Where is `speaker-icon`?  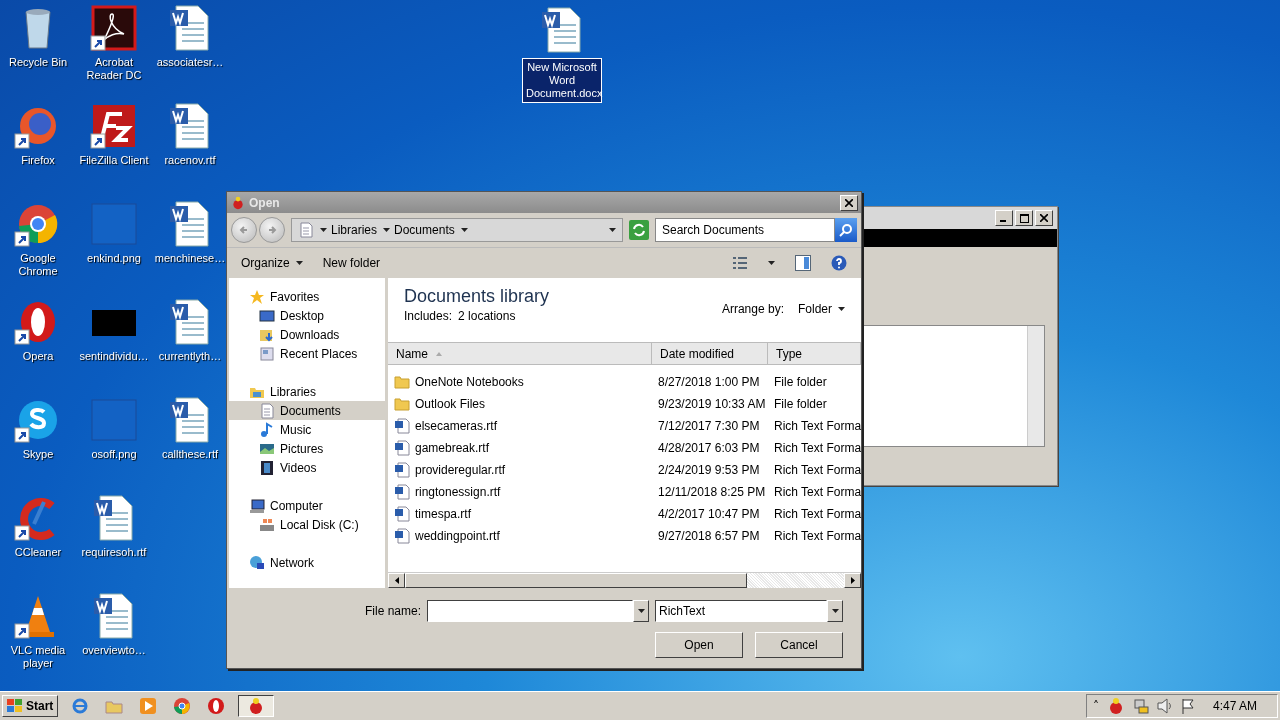
speaker-icon is located at coordinates (1164, 706).